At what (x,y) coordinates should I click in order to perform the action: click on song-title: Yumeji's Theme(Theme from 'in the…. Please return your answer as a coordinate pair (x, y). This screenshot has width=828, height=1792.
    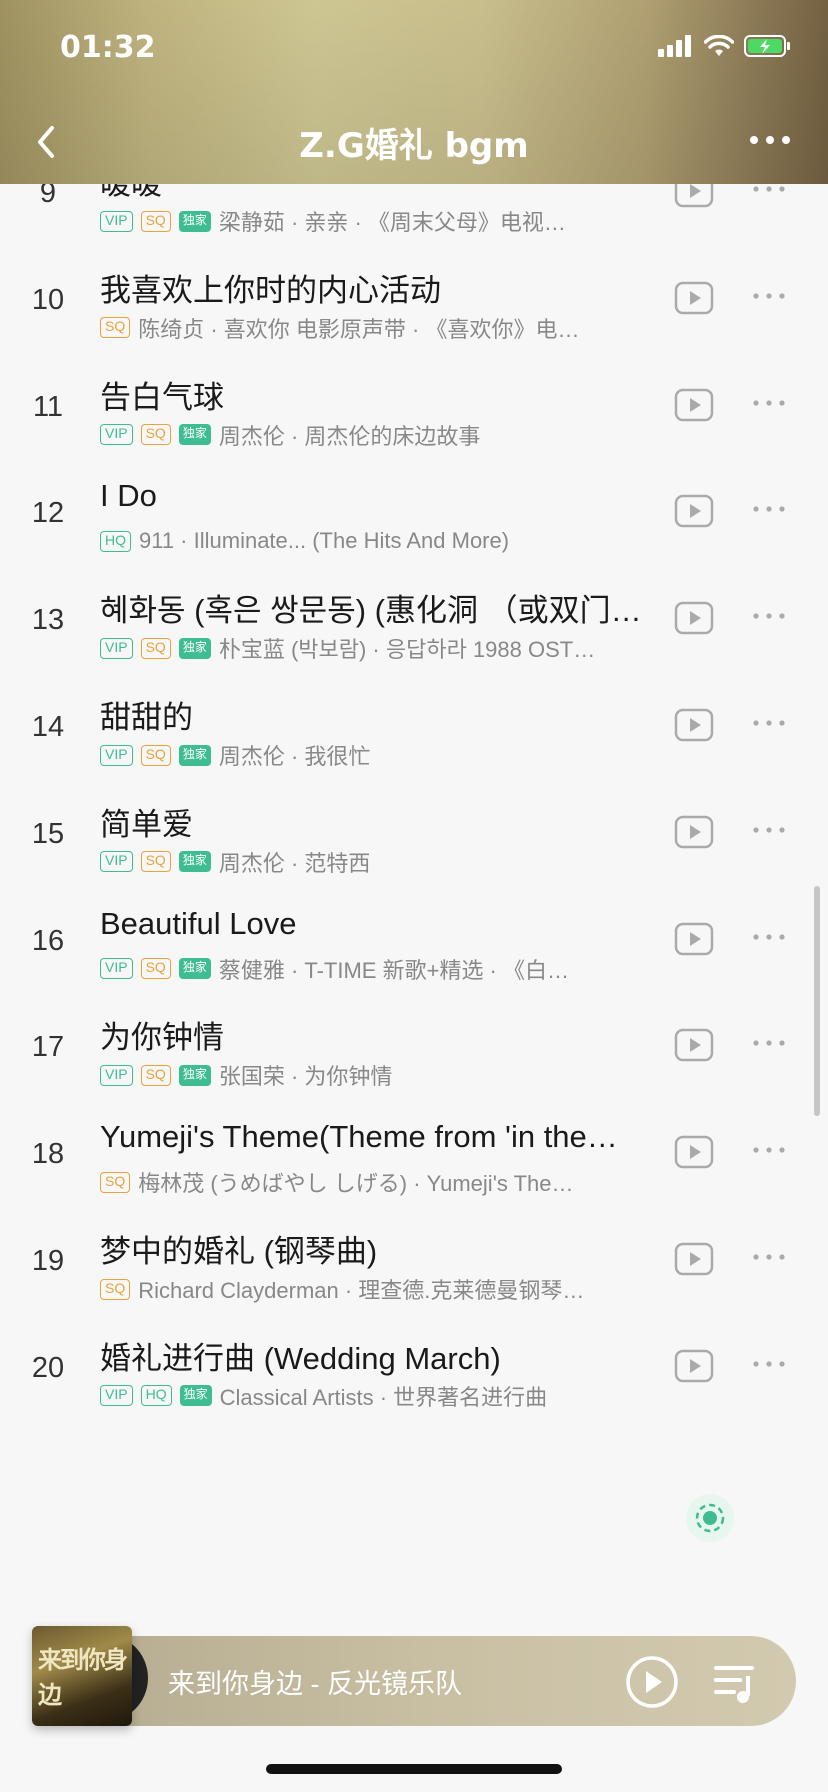
    Looking at the image, I should click on (359, 1137).